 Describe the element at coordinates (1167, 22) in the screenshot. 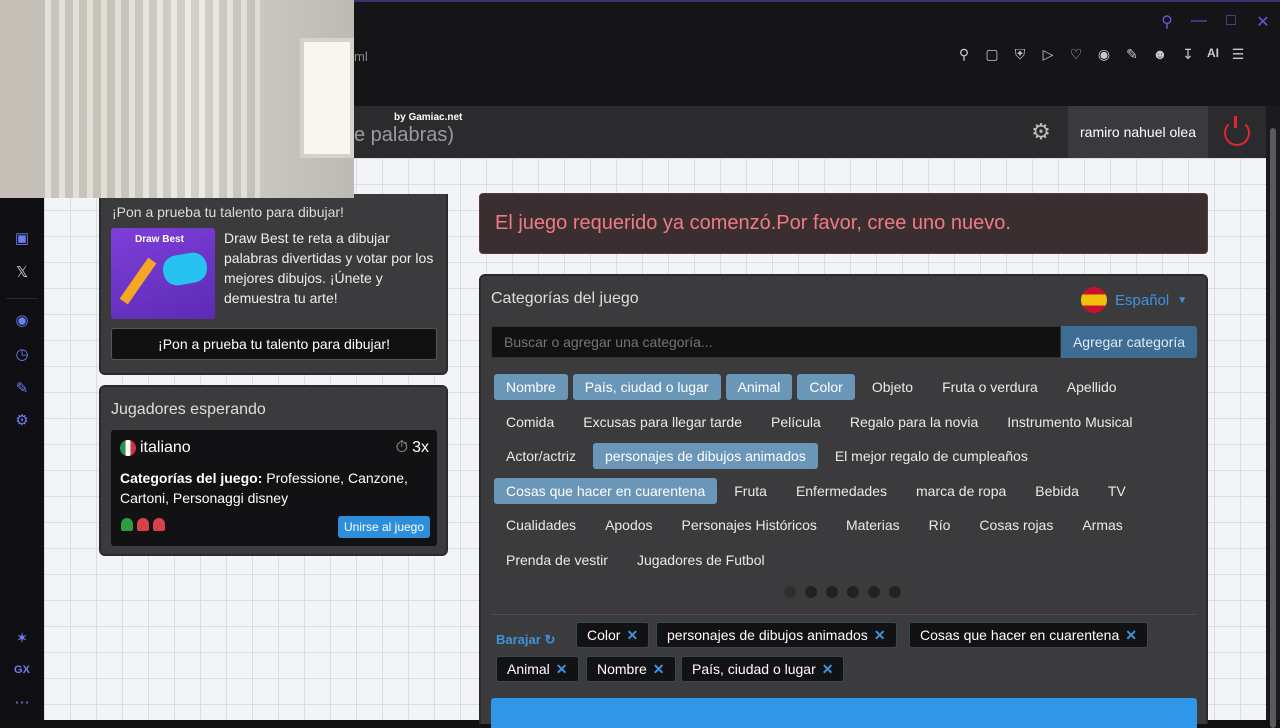

I see `search-icon: ⚲` at that location.